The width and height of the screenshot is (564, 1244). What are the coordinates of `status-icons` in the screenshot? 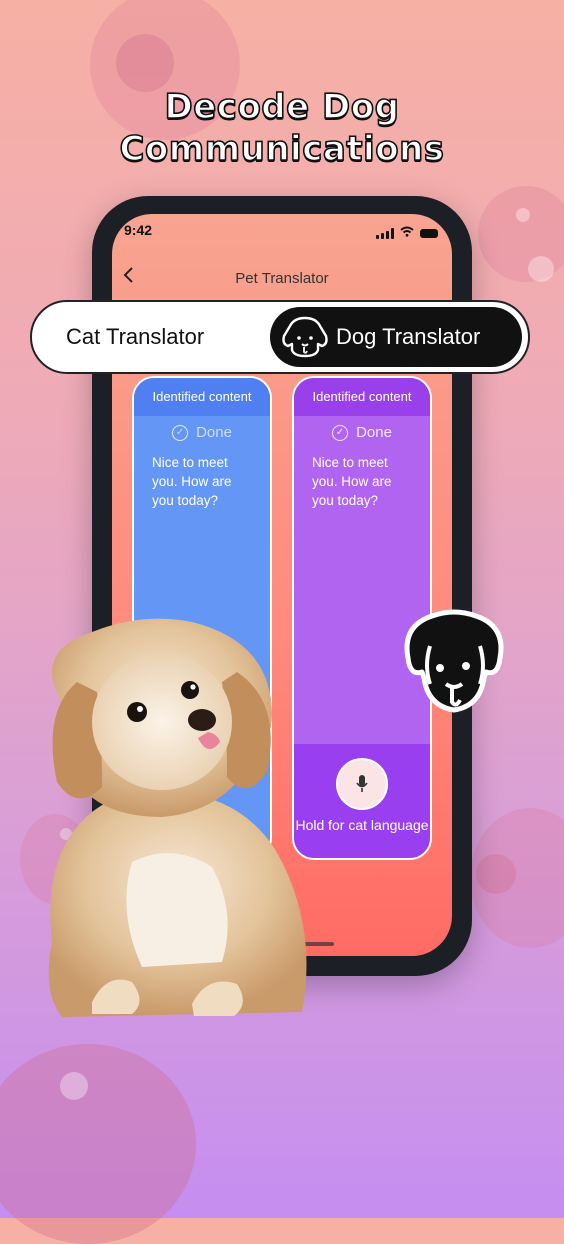 It's located at (407, 233).